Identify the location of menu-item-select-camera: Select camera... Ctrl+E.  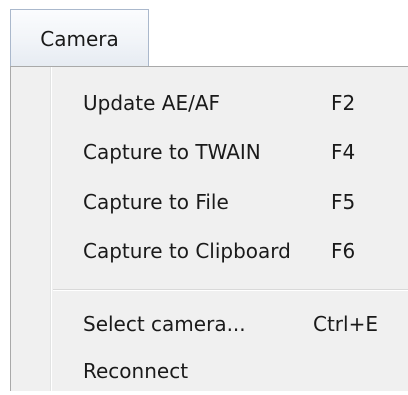
(209, 324).